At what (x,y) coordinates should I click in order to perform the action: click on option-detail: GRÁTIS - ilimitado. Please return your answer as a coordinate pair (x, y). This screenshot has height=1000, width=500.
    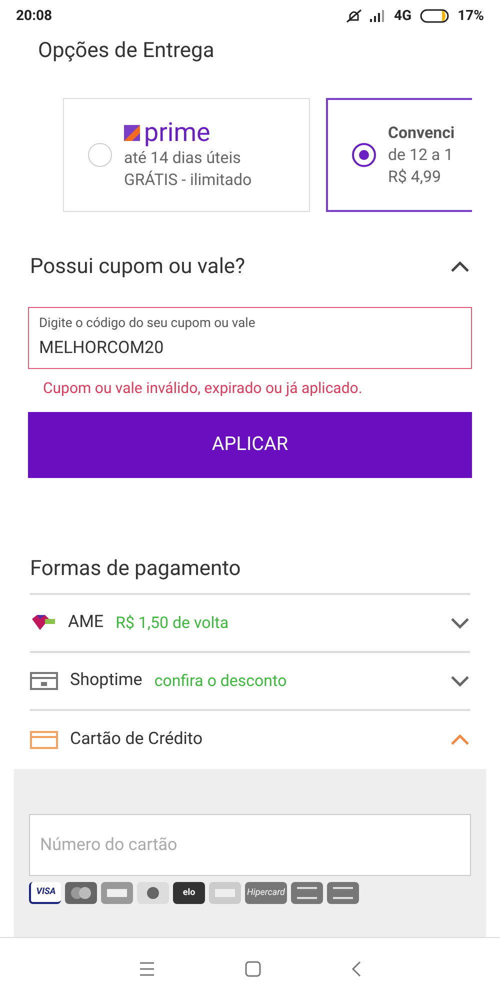
    Looking at the image, I should click on (188, 179).